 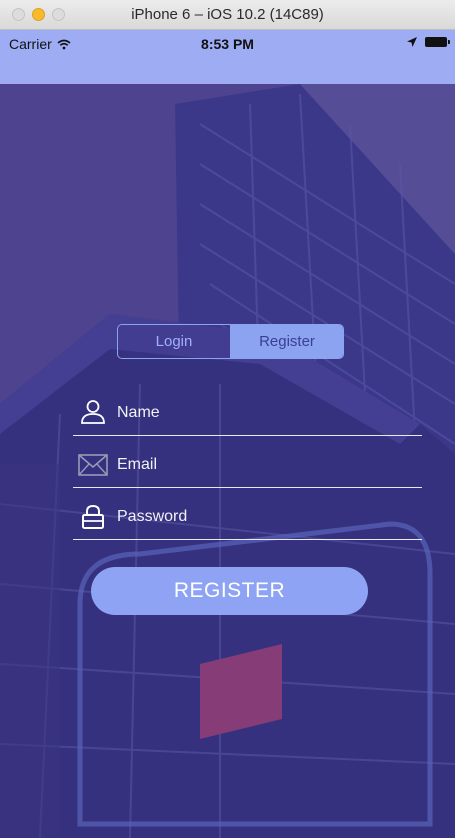 I want to click on name-input, so click(x=265, y=413).